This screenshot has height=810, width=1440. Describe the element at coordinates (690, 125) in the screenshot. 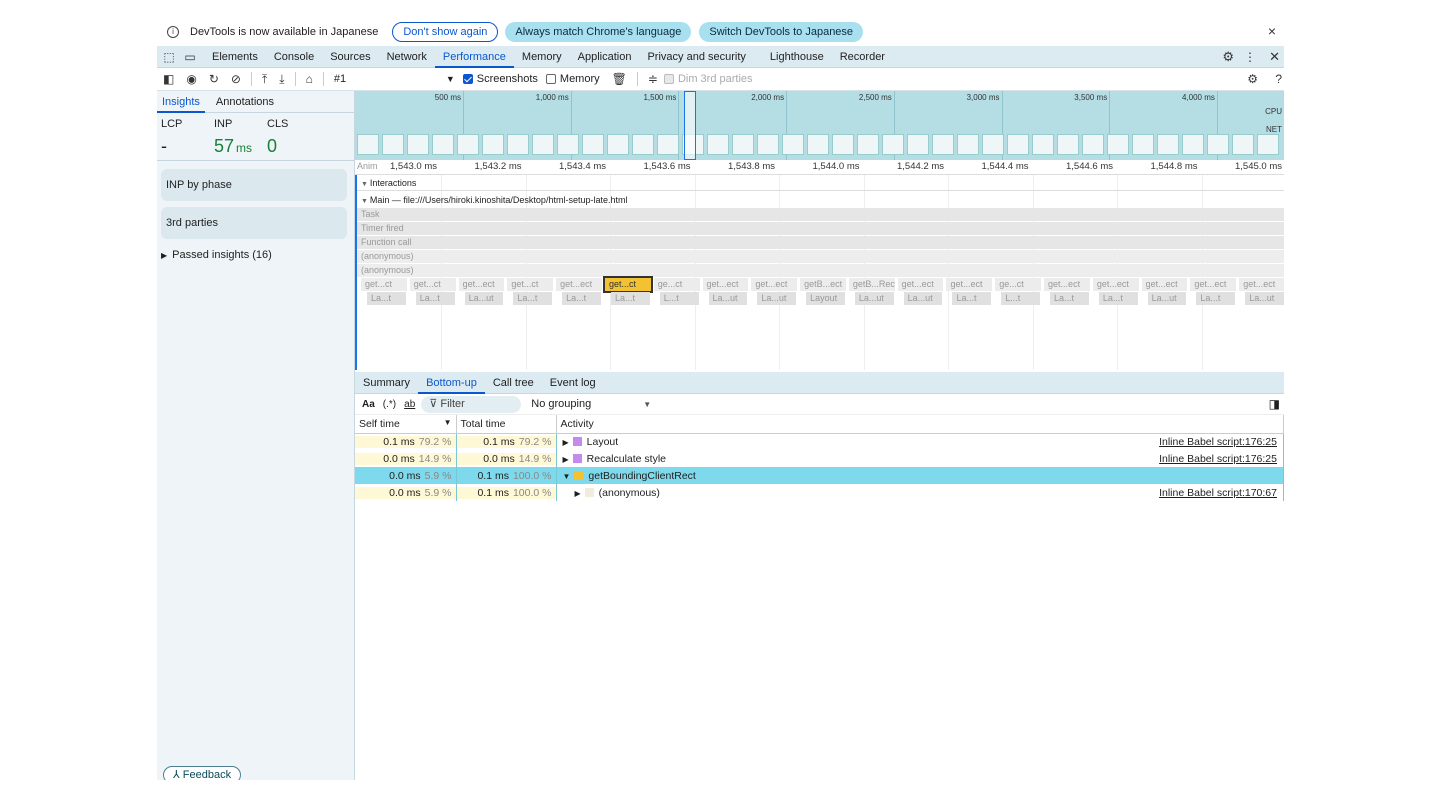

I see `overview-selection-window` at that location.